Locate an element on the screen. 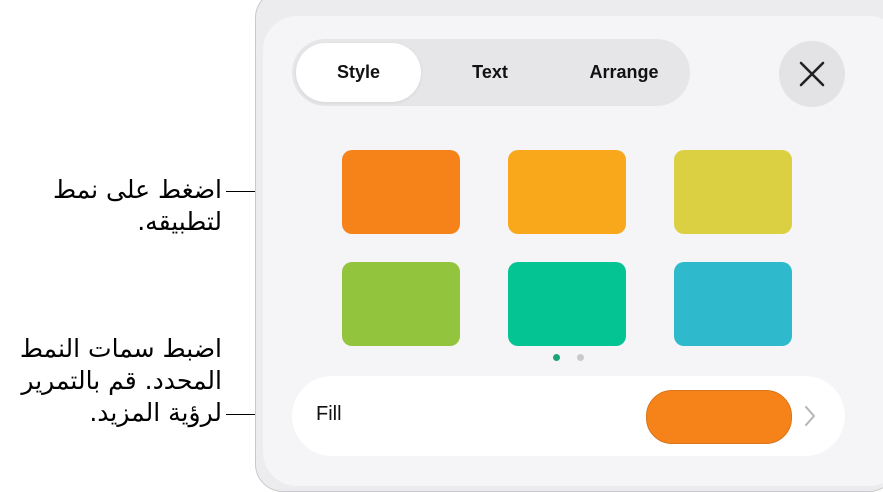 The image size is (883, 492). callout-line: اضغط على نمط is located at coordinates (137, 189).